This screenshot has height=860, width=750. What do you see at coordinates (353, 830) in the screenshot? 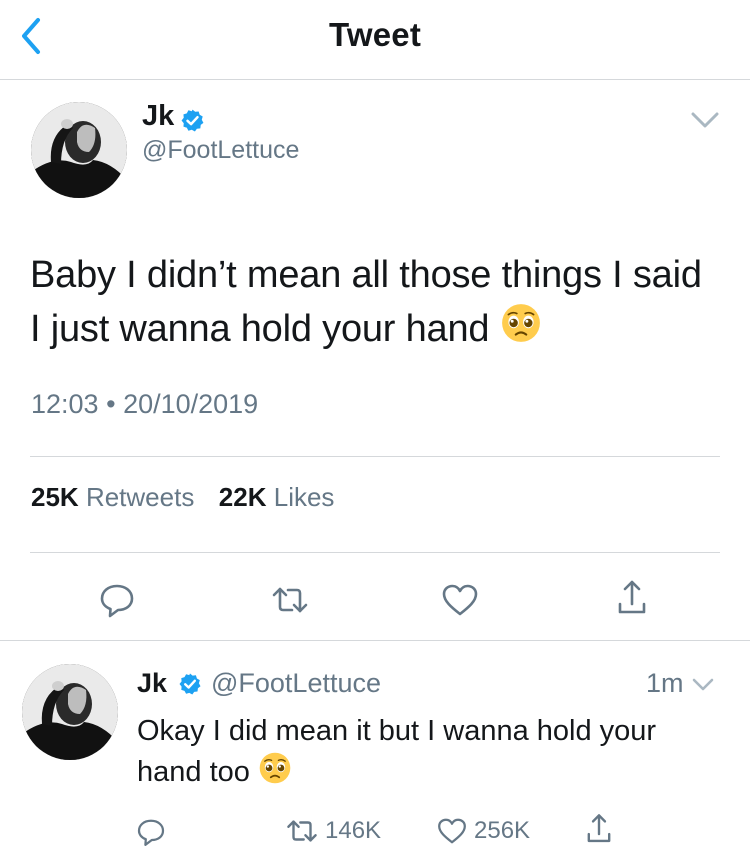
I see `reply-retweet-count: 146K` at bounding box center [353, 830].